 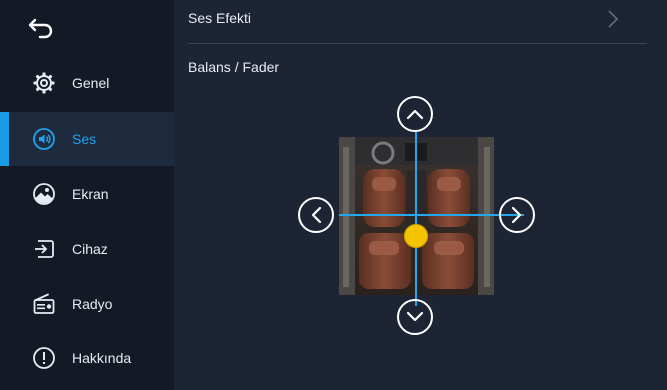 I want to click on sidebar-item-label: Ekran, so click(x=90, y=194).